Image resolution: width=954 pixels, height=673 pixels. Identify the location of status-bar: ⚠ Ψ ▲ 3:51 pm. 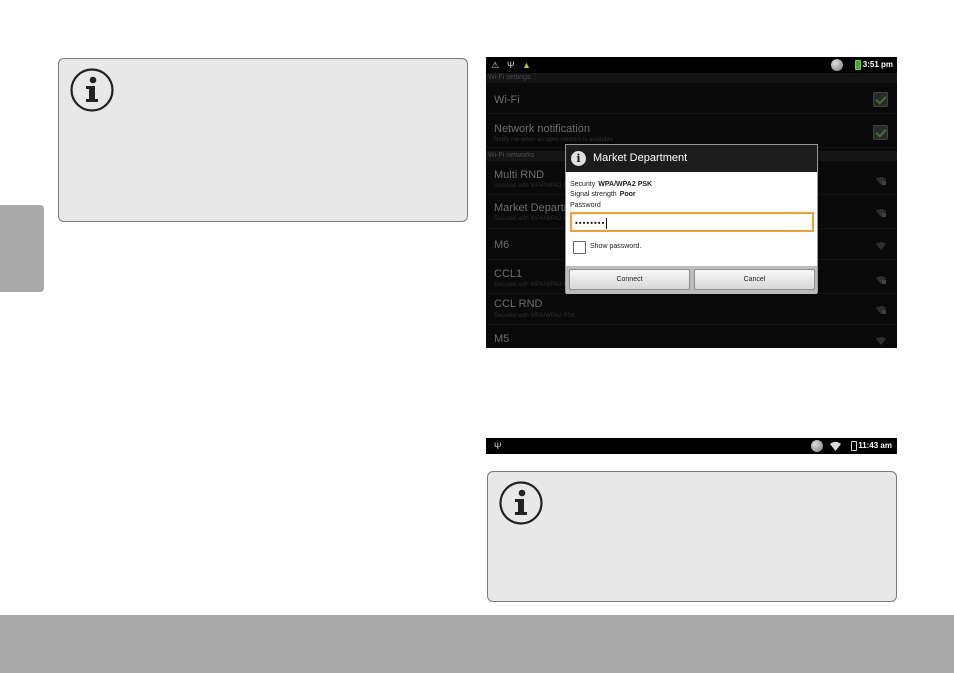
(691, 65).